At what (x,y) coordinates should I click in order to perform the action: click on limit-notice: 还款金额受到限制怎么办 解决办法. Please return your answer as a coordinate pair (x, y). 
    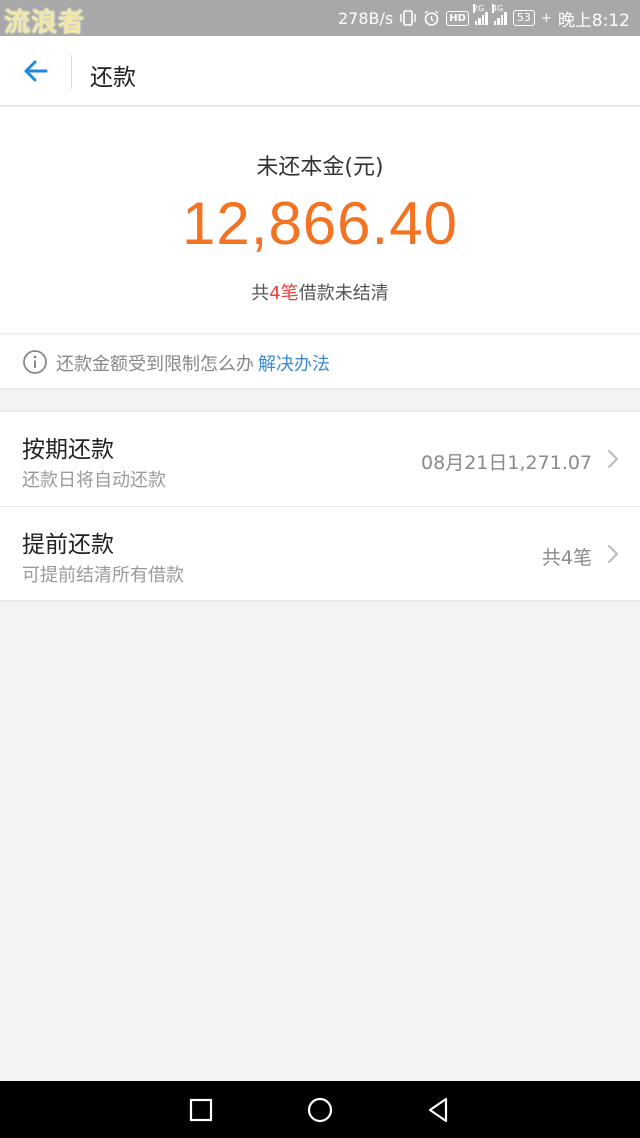
    Looking at the image, I should click on (320, 362).